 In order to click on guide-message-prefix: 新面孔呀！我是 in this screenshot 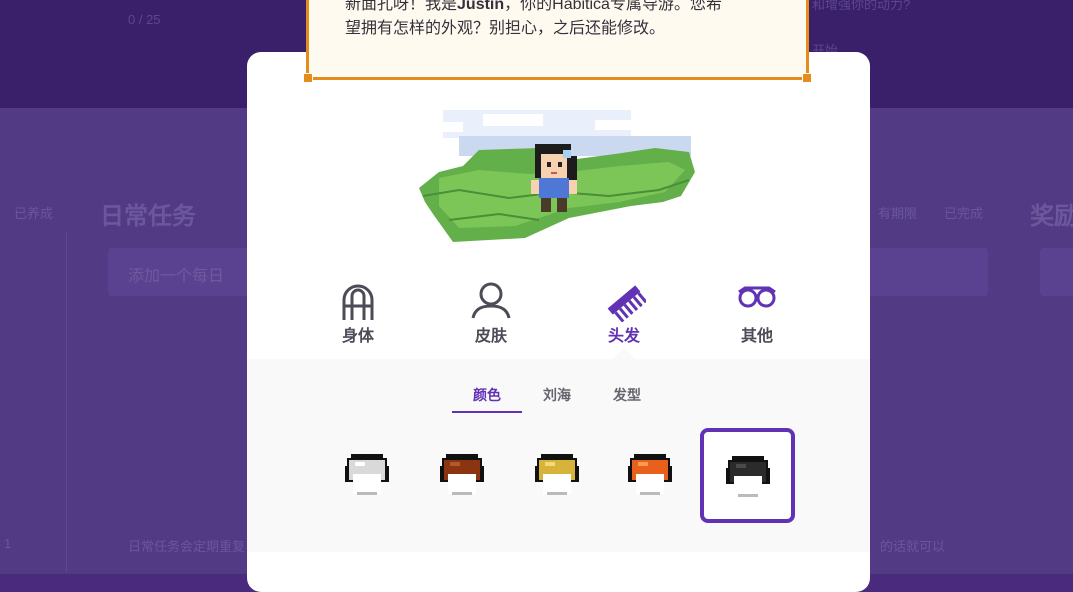, I will do `click(401, 6)`.